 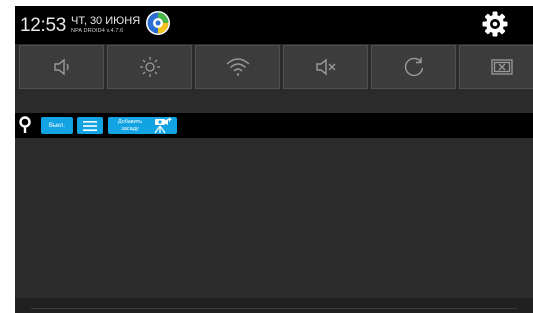 What do you see at coordinates (495, 24) in the screenshot?
I see `gear-icon` at bounding box center [495, 24].